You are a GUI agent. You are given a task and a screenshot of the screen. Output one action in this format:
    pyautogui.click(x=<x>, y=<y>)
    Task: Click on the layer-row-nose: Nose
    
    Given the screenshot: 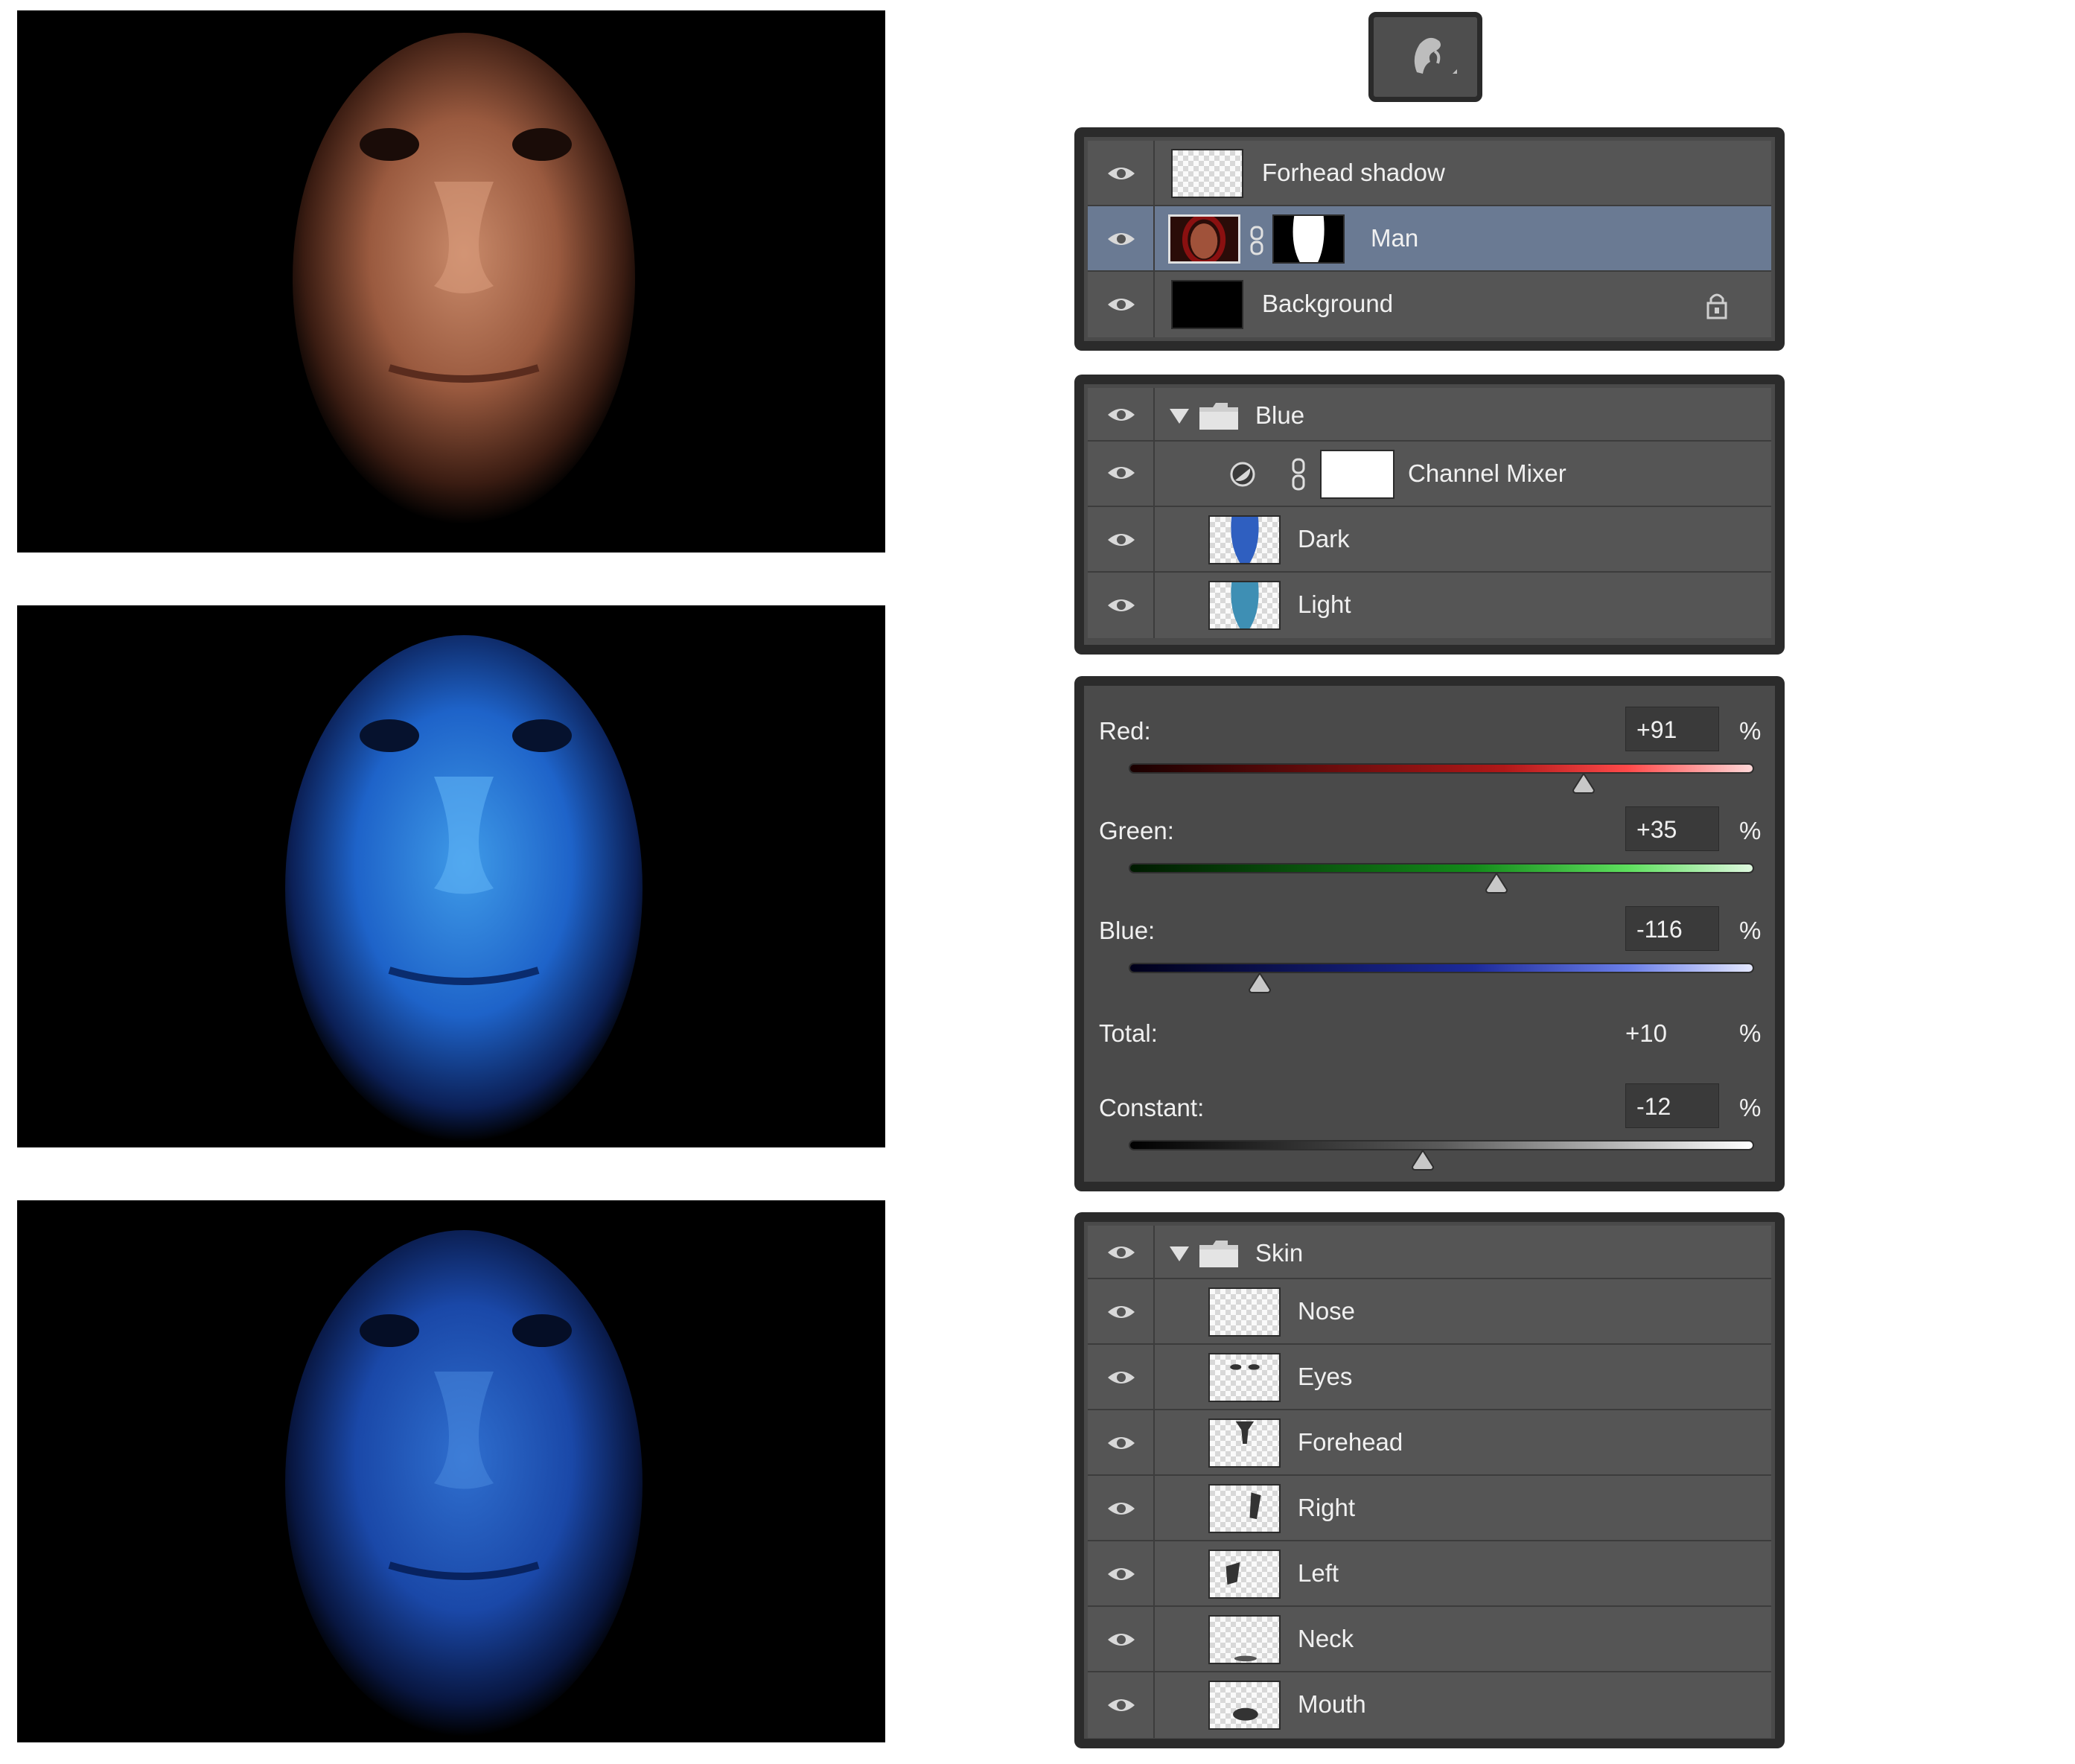 What is the action you would take?
    pyautogui.click(x=1429, y=1312)
    